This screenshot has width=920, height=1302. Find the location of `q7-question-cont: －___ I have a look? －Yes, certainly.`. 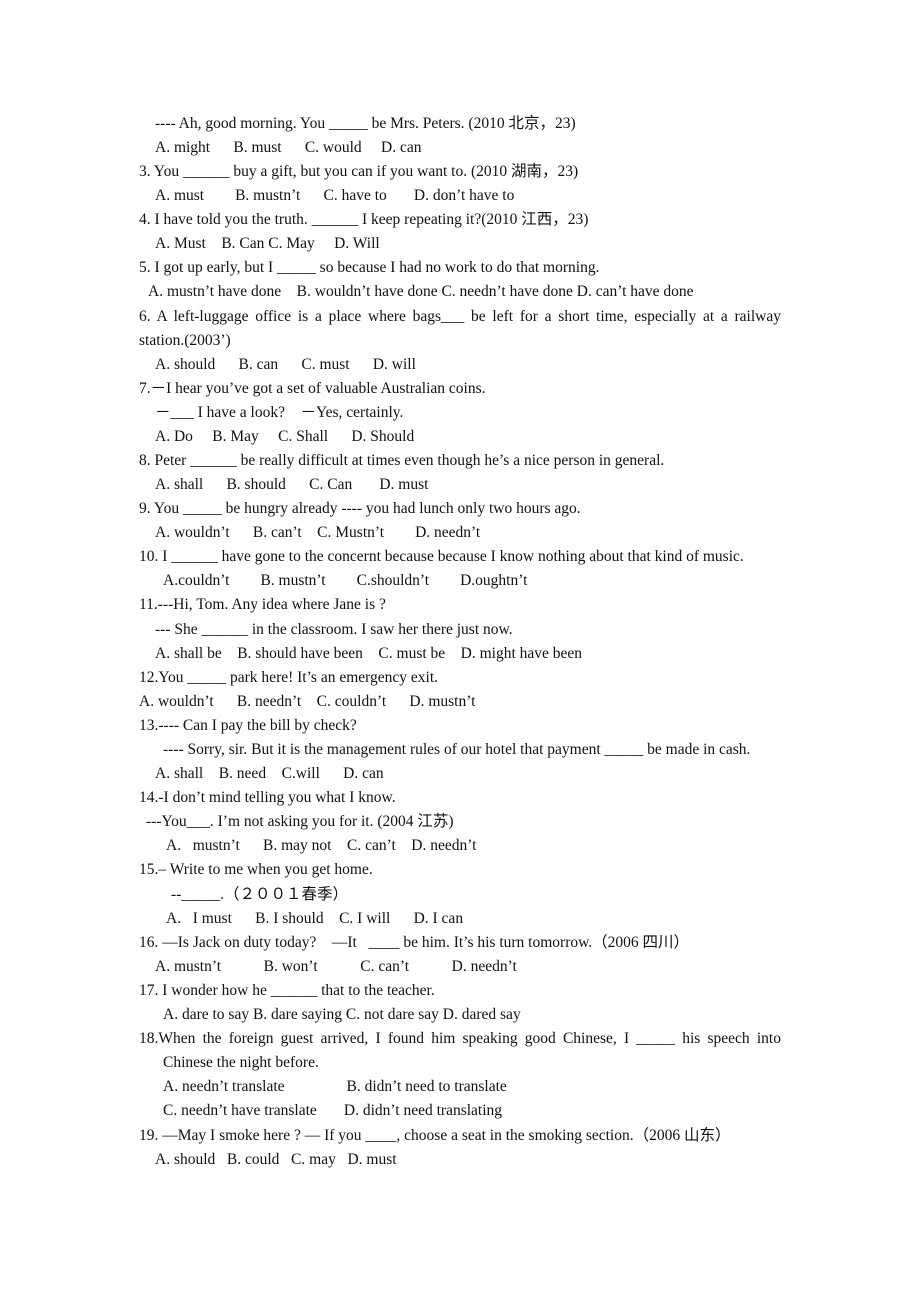

q7-question-cont: －___ I have a look? －Yes, certainly. is located at coordinates (279, 412).